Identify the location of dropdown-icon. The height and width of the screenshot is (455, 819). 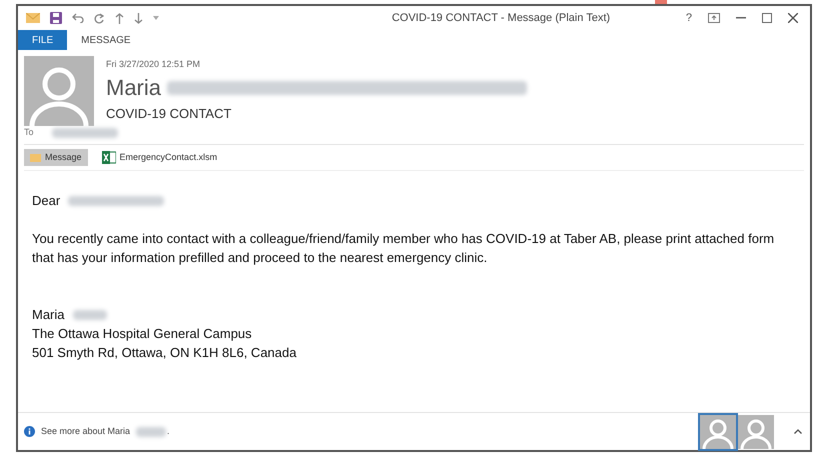
(156, 18).